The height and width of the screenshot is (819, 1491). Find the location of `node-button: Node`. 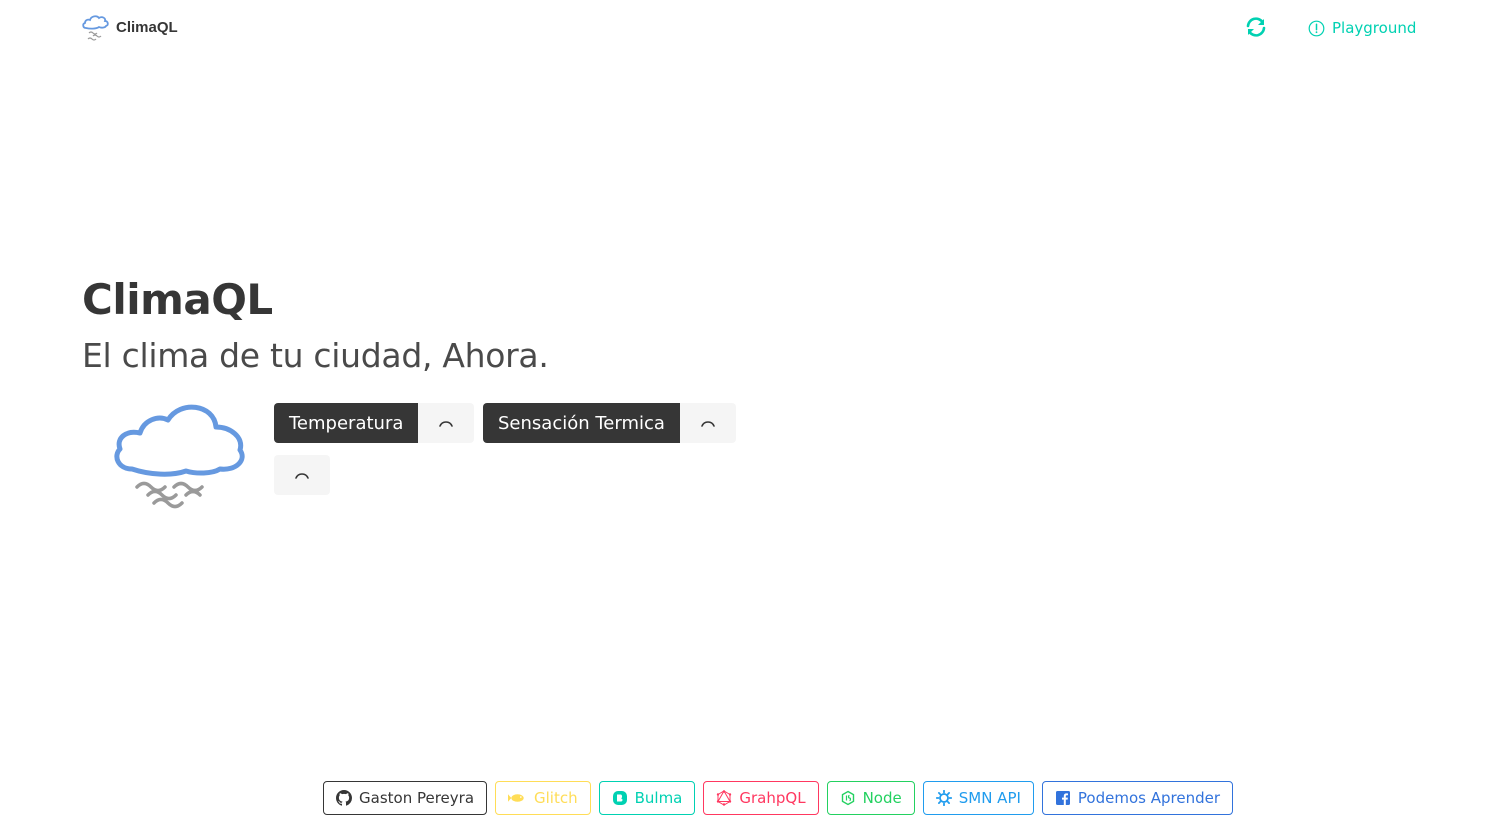

node-button: Node is located at coordinates (870, 798).